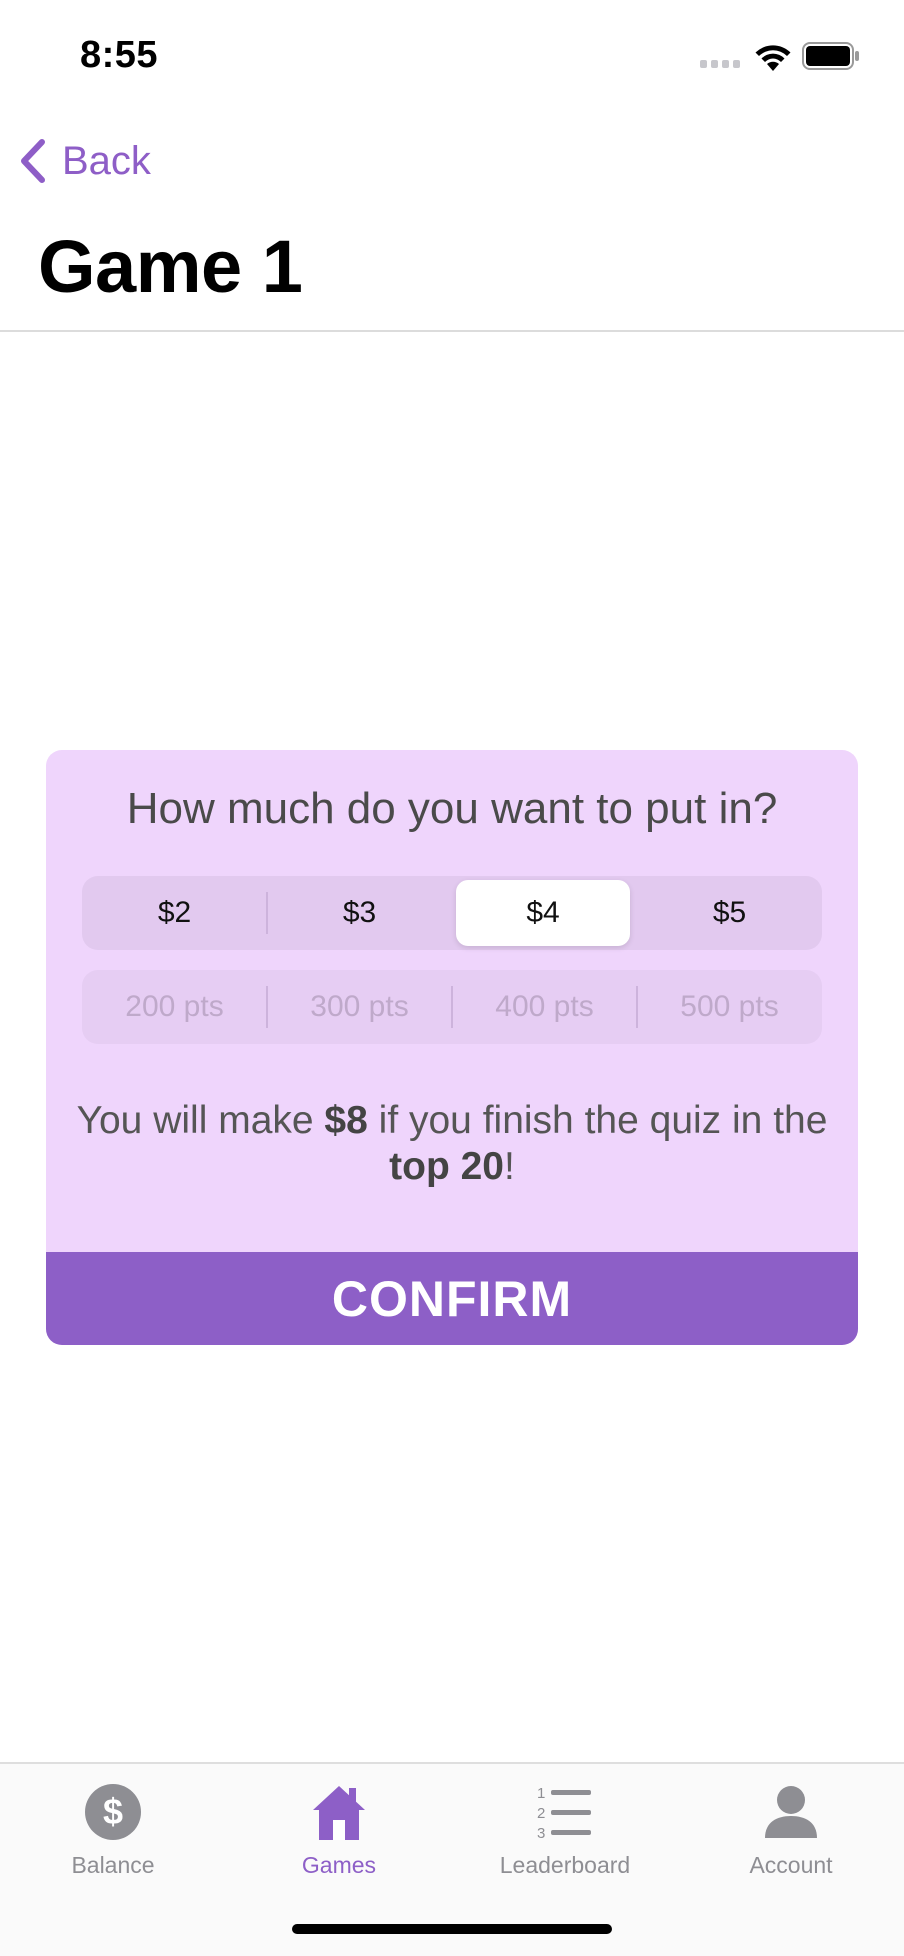  I want to click on message-middle: if you finish the quiz in the, so click(597, 1120).